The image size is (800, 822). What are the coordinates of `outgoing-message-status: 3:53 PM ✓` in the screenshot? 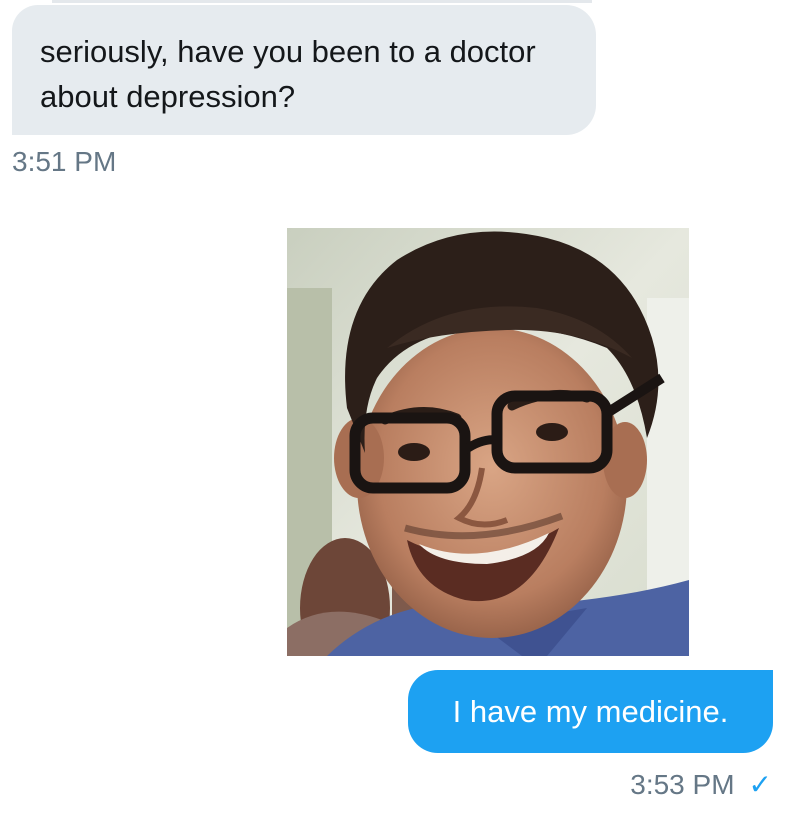 It's located at (701, 784).